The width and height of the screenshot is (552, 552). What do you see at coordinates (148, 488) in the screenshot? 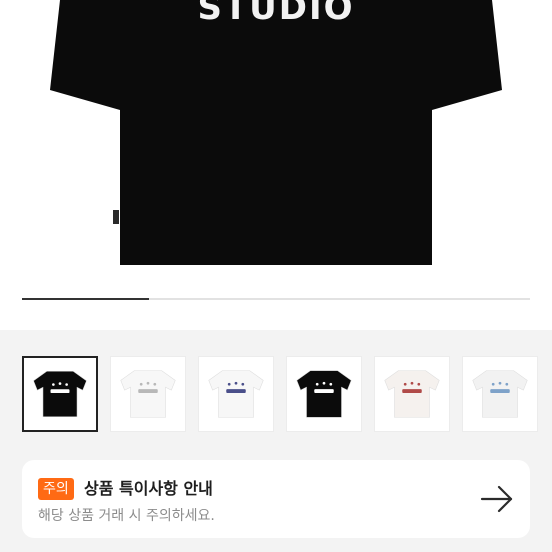
I see `notice-title: 상품 특이사항 안내` at bounding box center [148, 488].